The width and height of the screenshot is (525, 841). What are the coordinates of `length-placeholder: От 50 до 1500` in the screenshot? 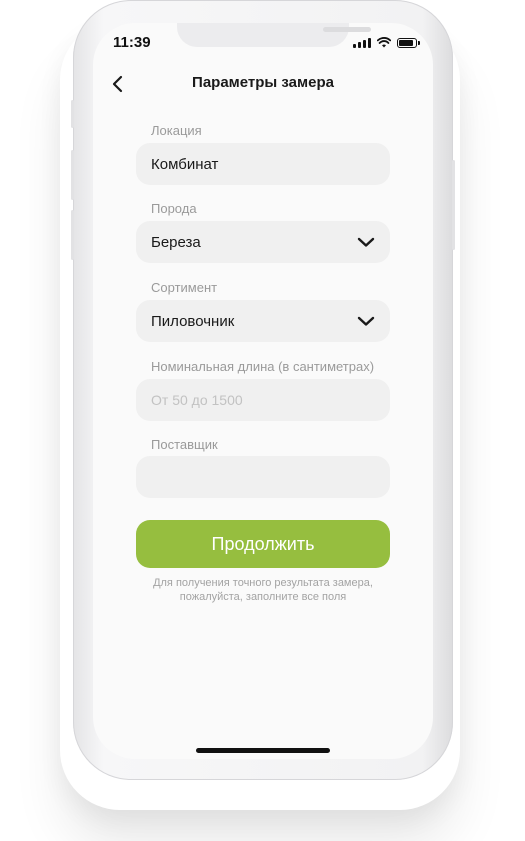 It's located at (197, 400).